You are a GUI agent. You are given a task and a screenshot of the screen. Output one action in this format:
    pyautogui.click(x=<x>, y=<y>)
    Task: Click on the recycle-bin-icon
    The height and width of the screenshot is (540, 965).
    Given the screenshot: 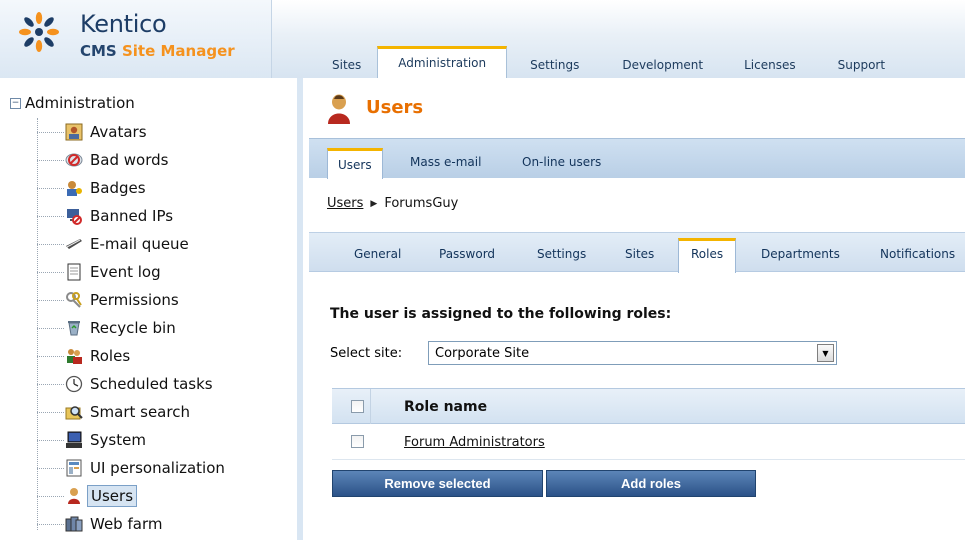 What is the action you would take?
    pyautogui.click(x=74, y=328)
    